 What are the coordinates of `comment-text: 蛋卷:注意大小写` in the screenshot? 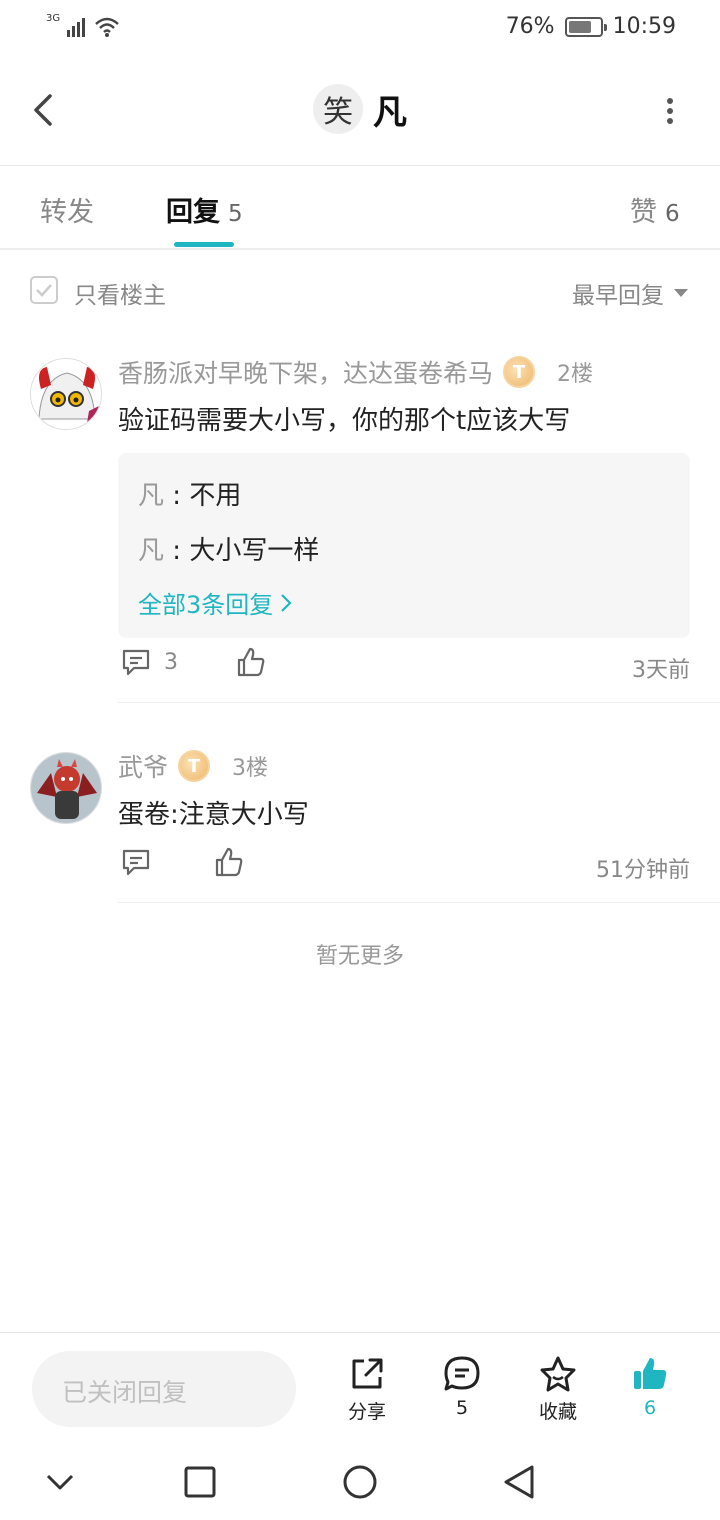 It's located at (213, 815).